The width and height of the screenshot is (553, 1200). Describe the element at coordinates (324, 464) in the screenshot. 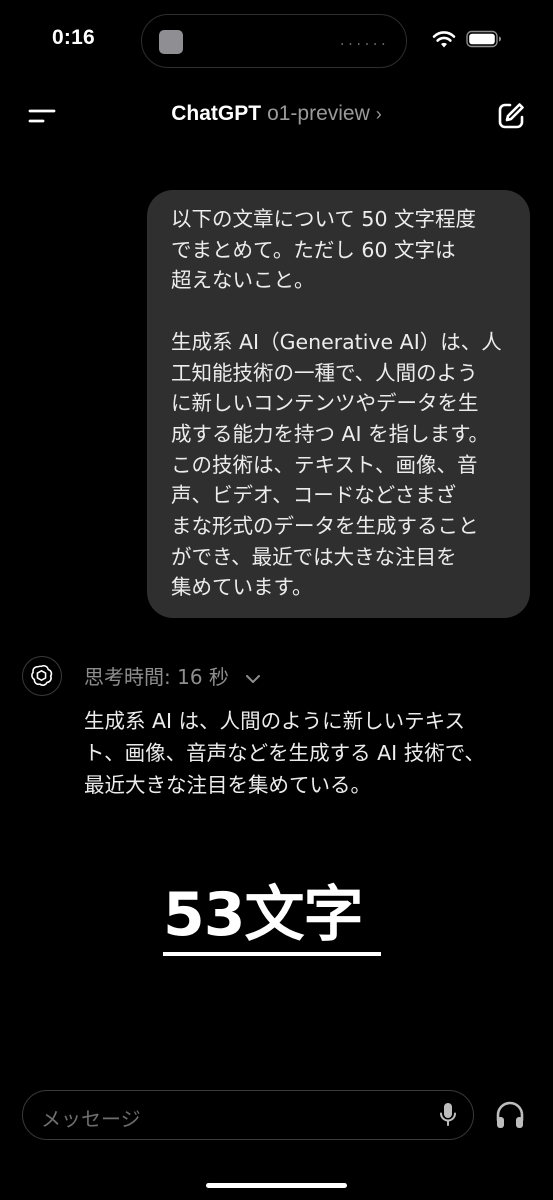

I see `user-message-line: この技術は、テキスト、画像、音` at that location.